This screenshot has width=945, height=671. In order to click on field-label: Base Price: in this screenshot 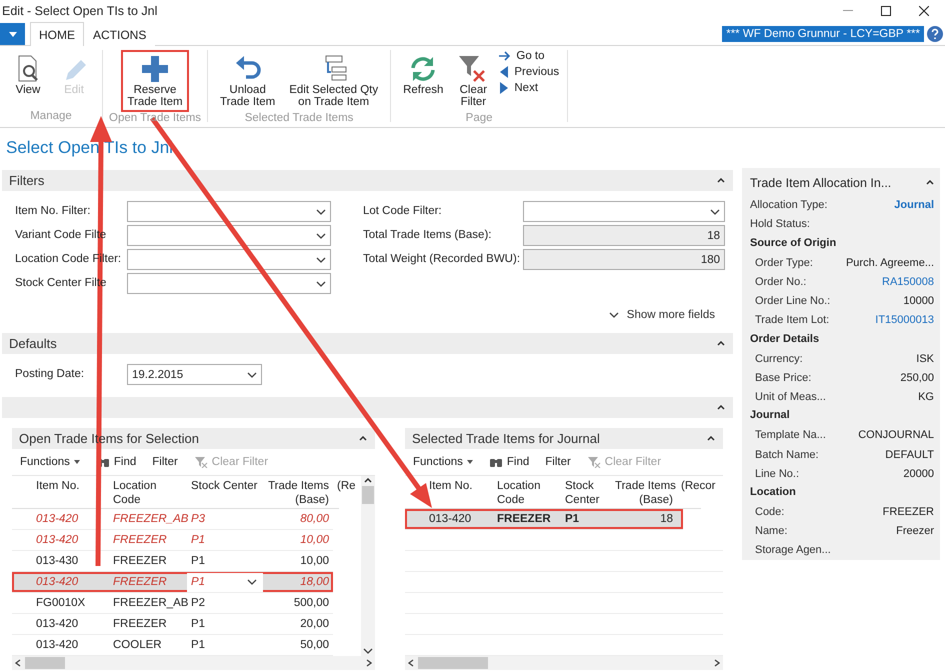, I will do `click(783, 378)`.